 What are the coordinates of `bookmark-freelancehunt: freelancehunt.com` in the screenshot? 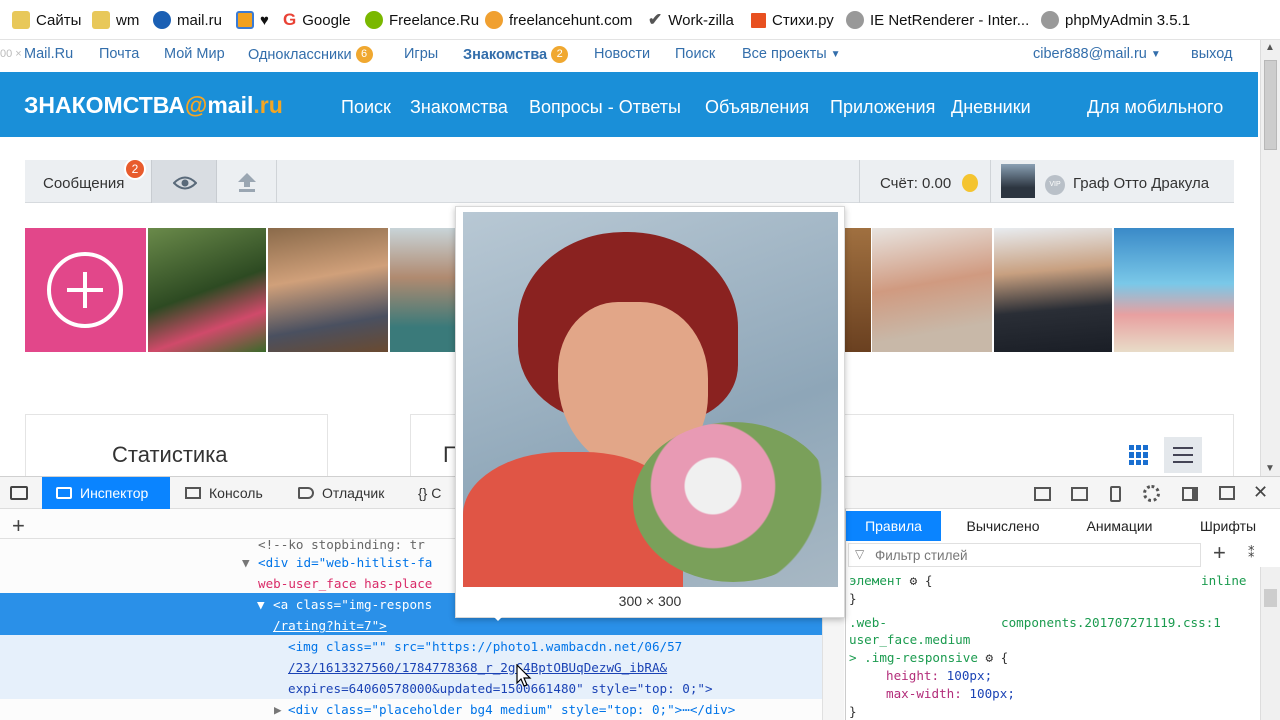 It's located at (558, 20).